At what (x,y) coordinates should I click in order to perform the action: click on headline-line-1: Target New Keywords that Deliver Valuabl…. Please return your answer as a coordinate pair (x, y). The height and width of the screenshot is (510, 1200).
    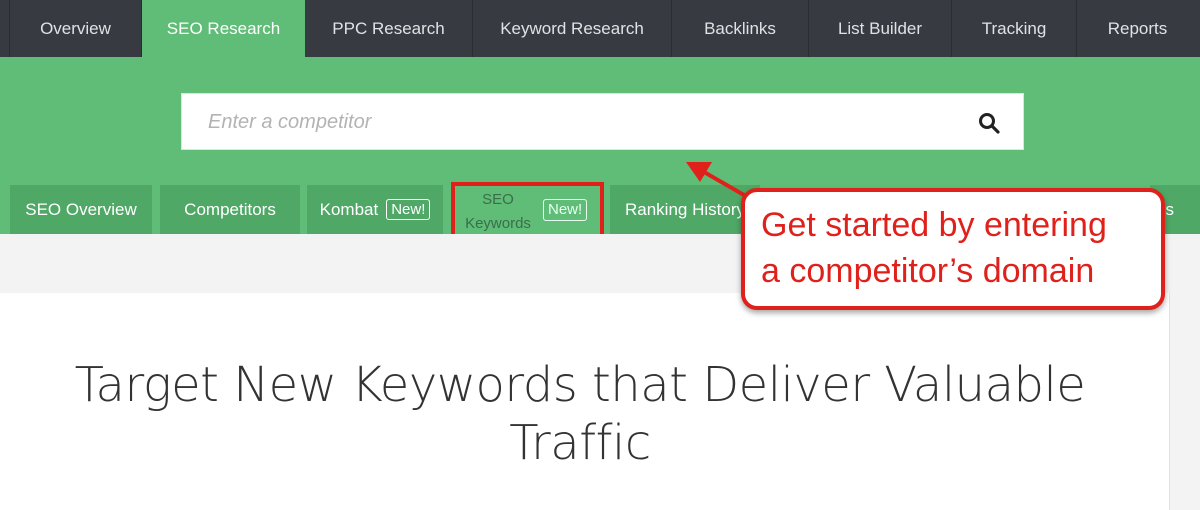
    Looking at the image, I should click on (580, 385).